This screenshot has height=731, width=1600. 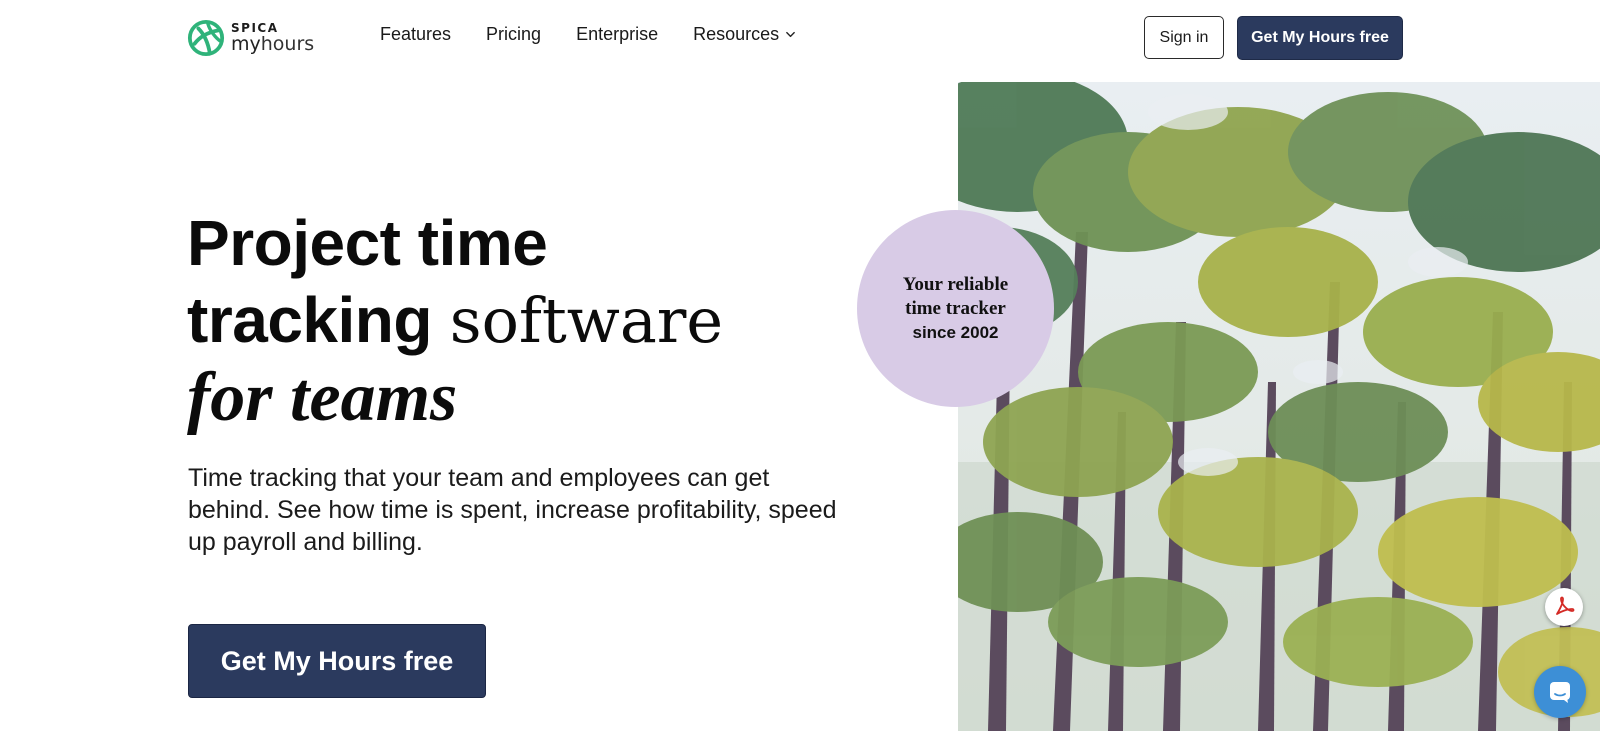 I want to click on nav-enterprise: Enterprise, so click(x=617, y=34).